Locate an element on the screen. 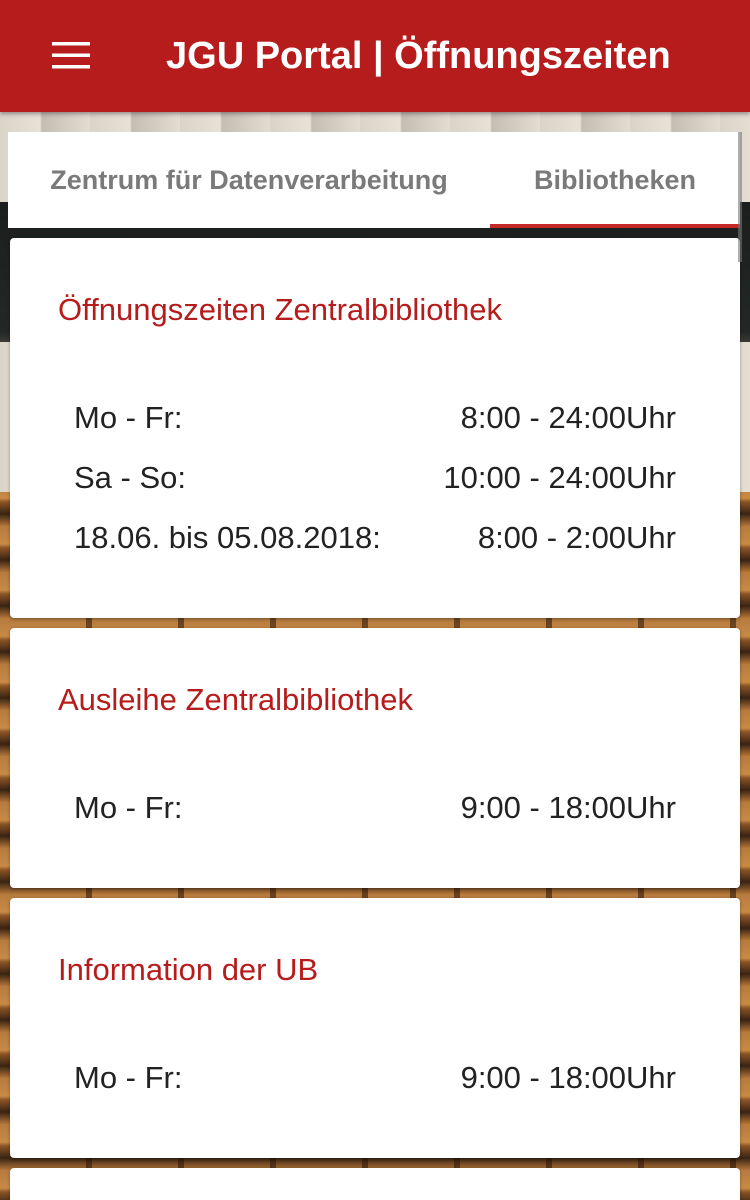  hamburger-menu-icon is located at coordinates (71, 55).